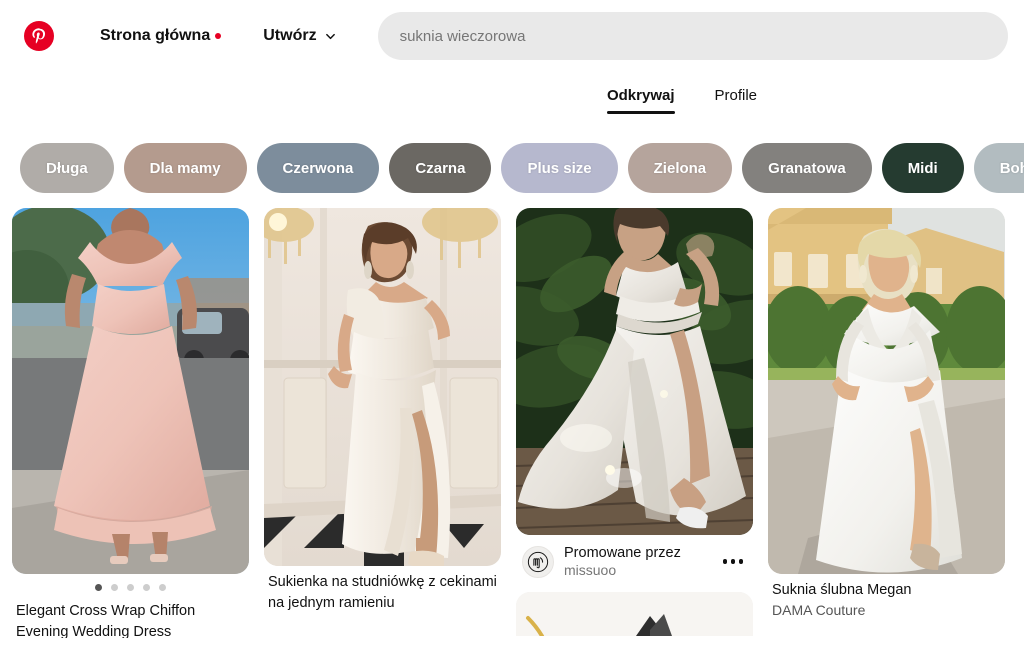 The image size is (1024, 658). Describe the element at coordinates (1011, 168) in the screenshot. I see `filter-pill-label: Boho` at that location.